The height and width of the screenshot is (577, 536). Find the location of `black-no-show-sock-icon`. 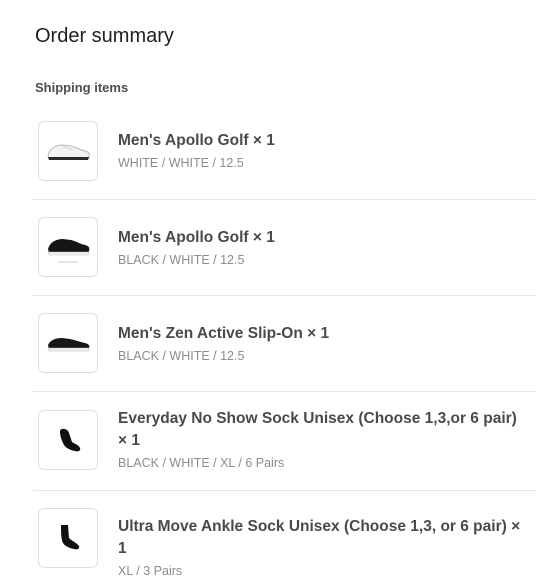

black-no-show-sock-icon is located at coordinates (70, 440).